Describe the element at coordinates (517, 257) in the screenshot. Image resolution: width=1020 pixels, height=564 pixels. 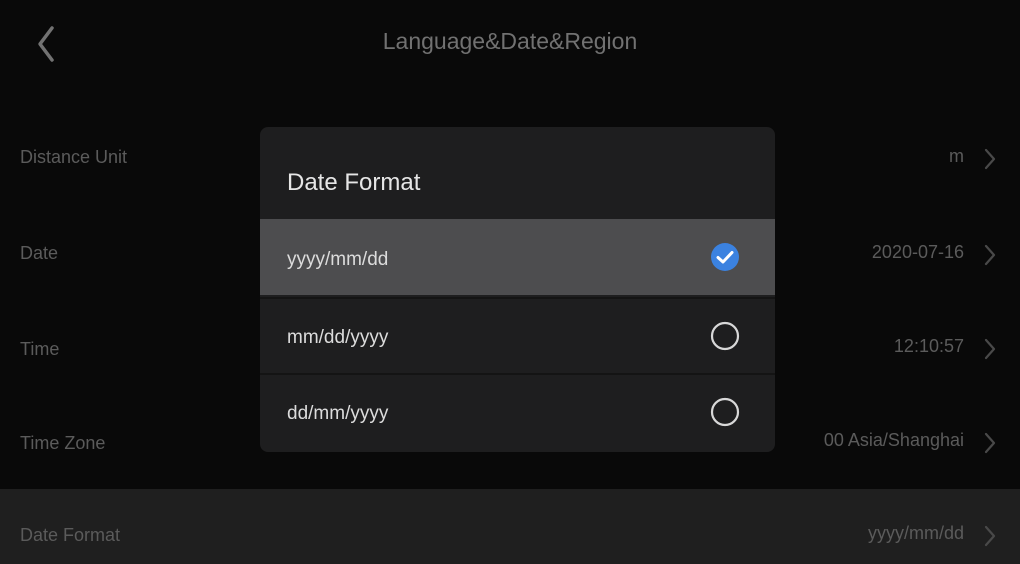
I see `option-yyyy-mm-dd: yyyy/mm/dd` at that location.